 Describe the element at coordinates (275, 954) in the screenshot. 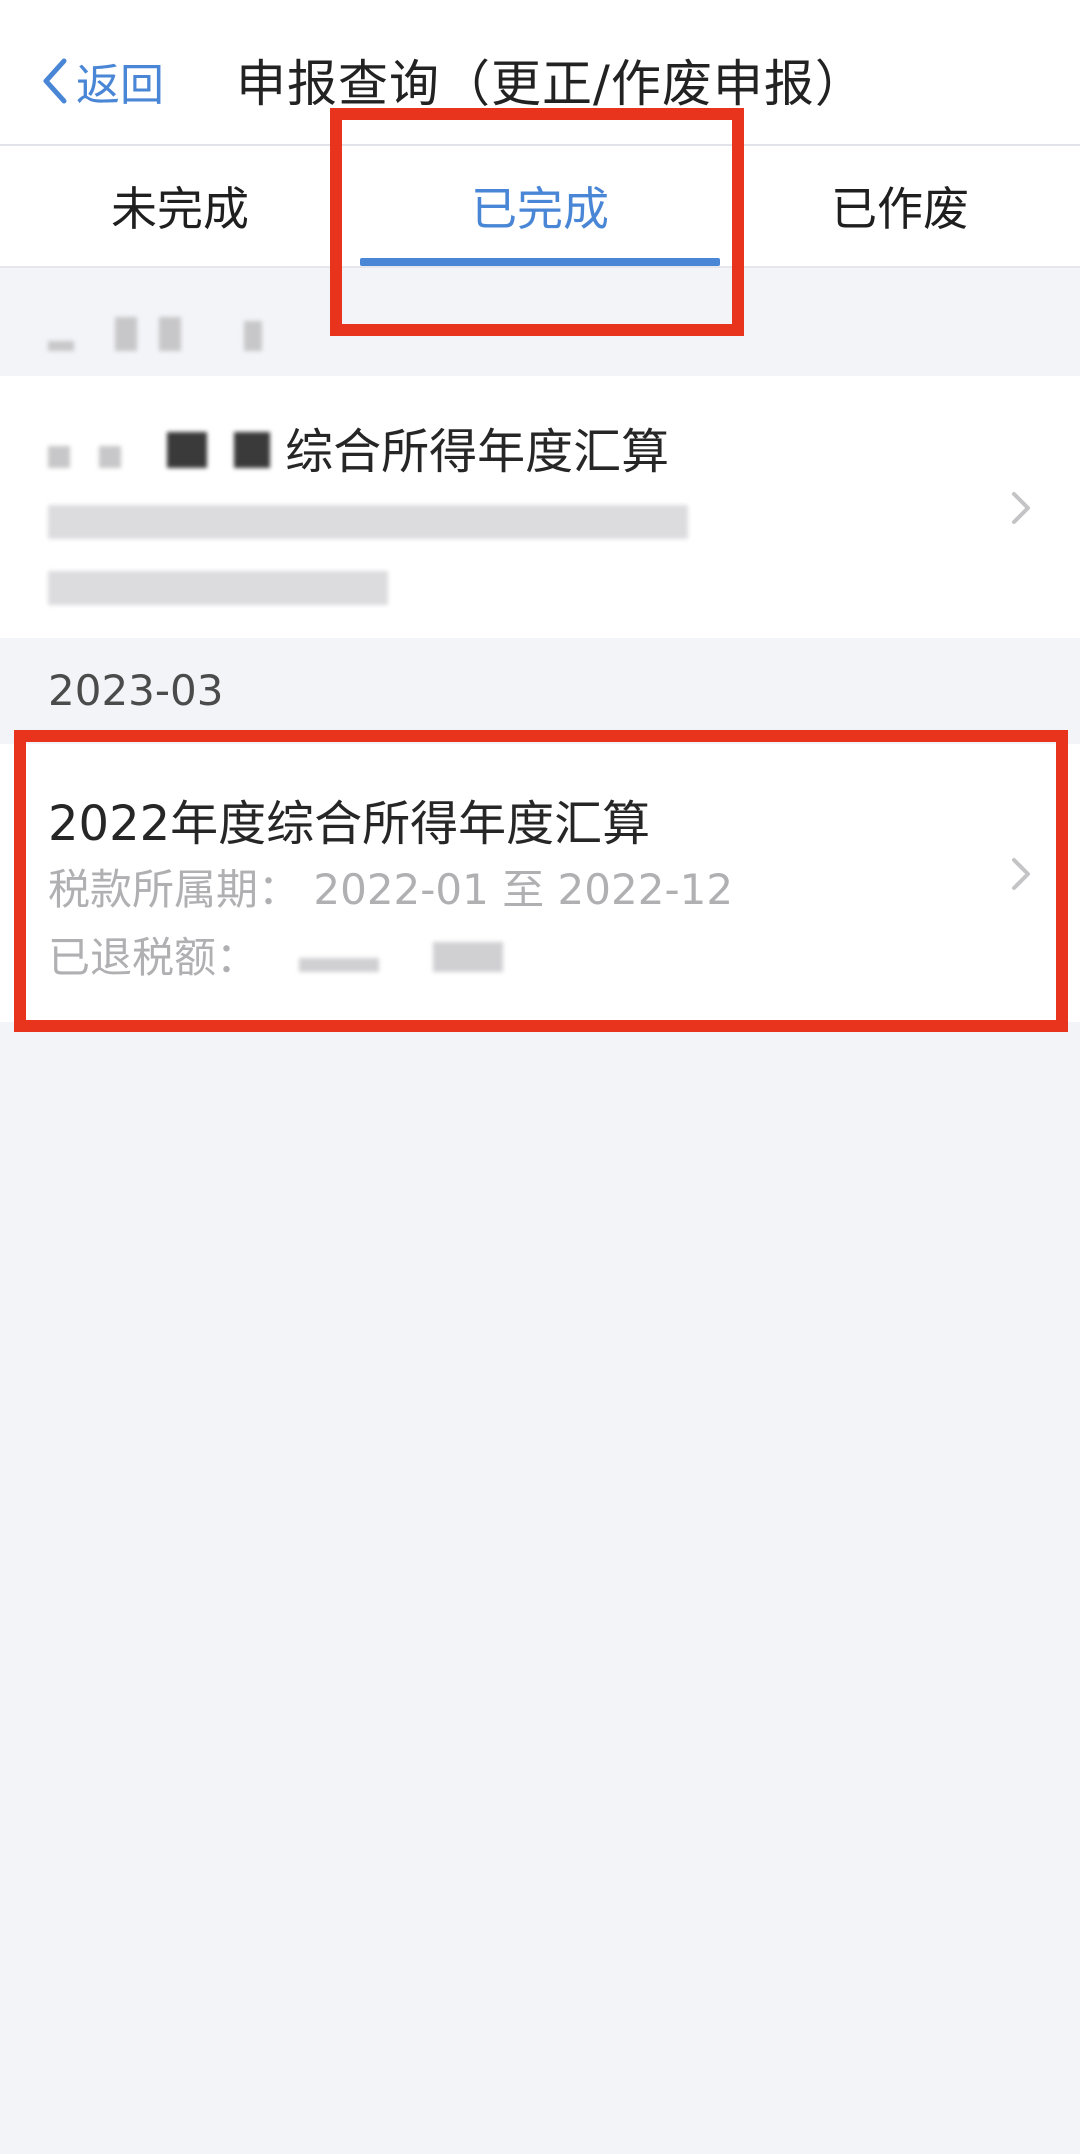

I see `item-refund-line: 已退税额：` at that location.